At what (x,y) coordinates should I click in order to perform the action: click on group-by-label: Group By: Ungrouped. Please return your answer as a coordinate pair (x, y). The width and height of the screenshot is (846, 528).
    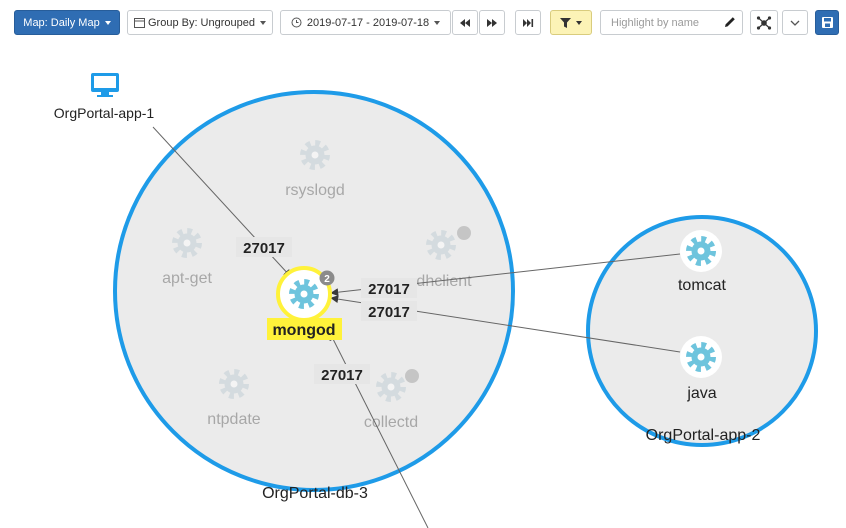
    Looking at the image, I should click on (201, 22).